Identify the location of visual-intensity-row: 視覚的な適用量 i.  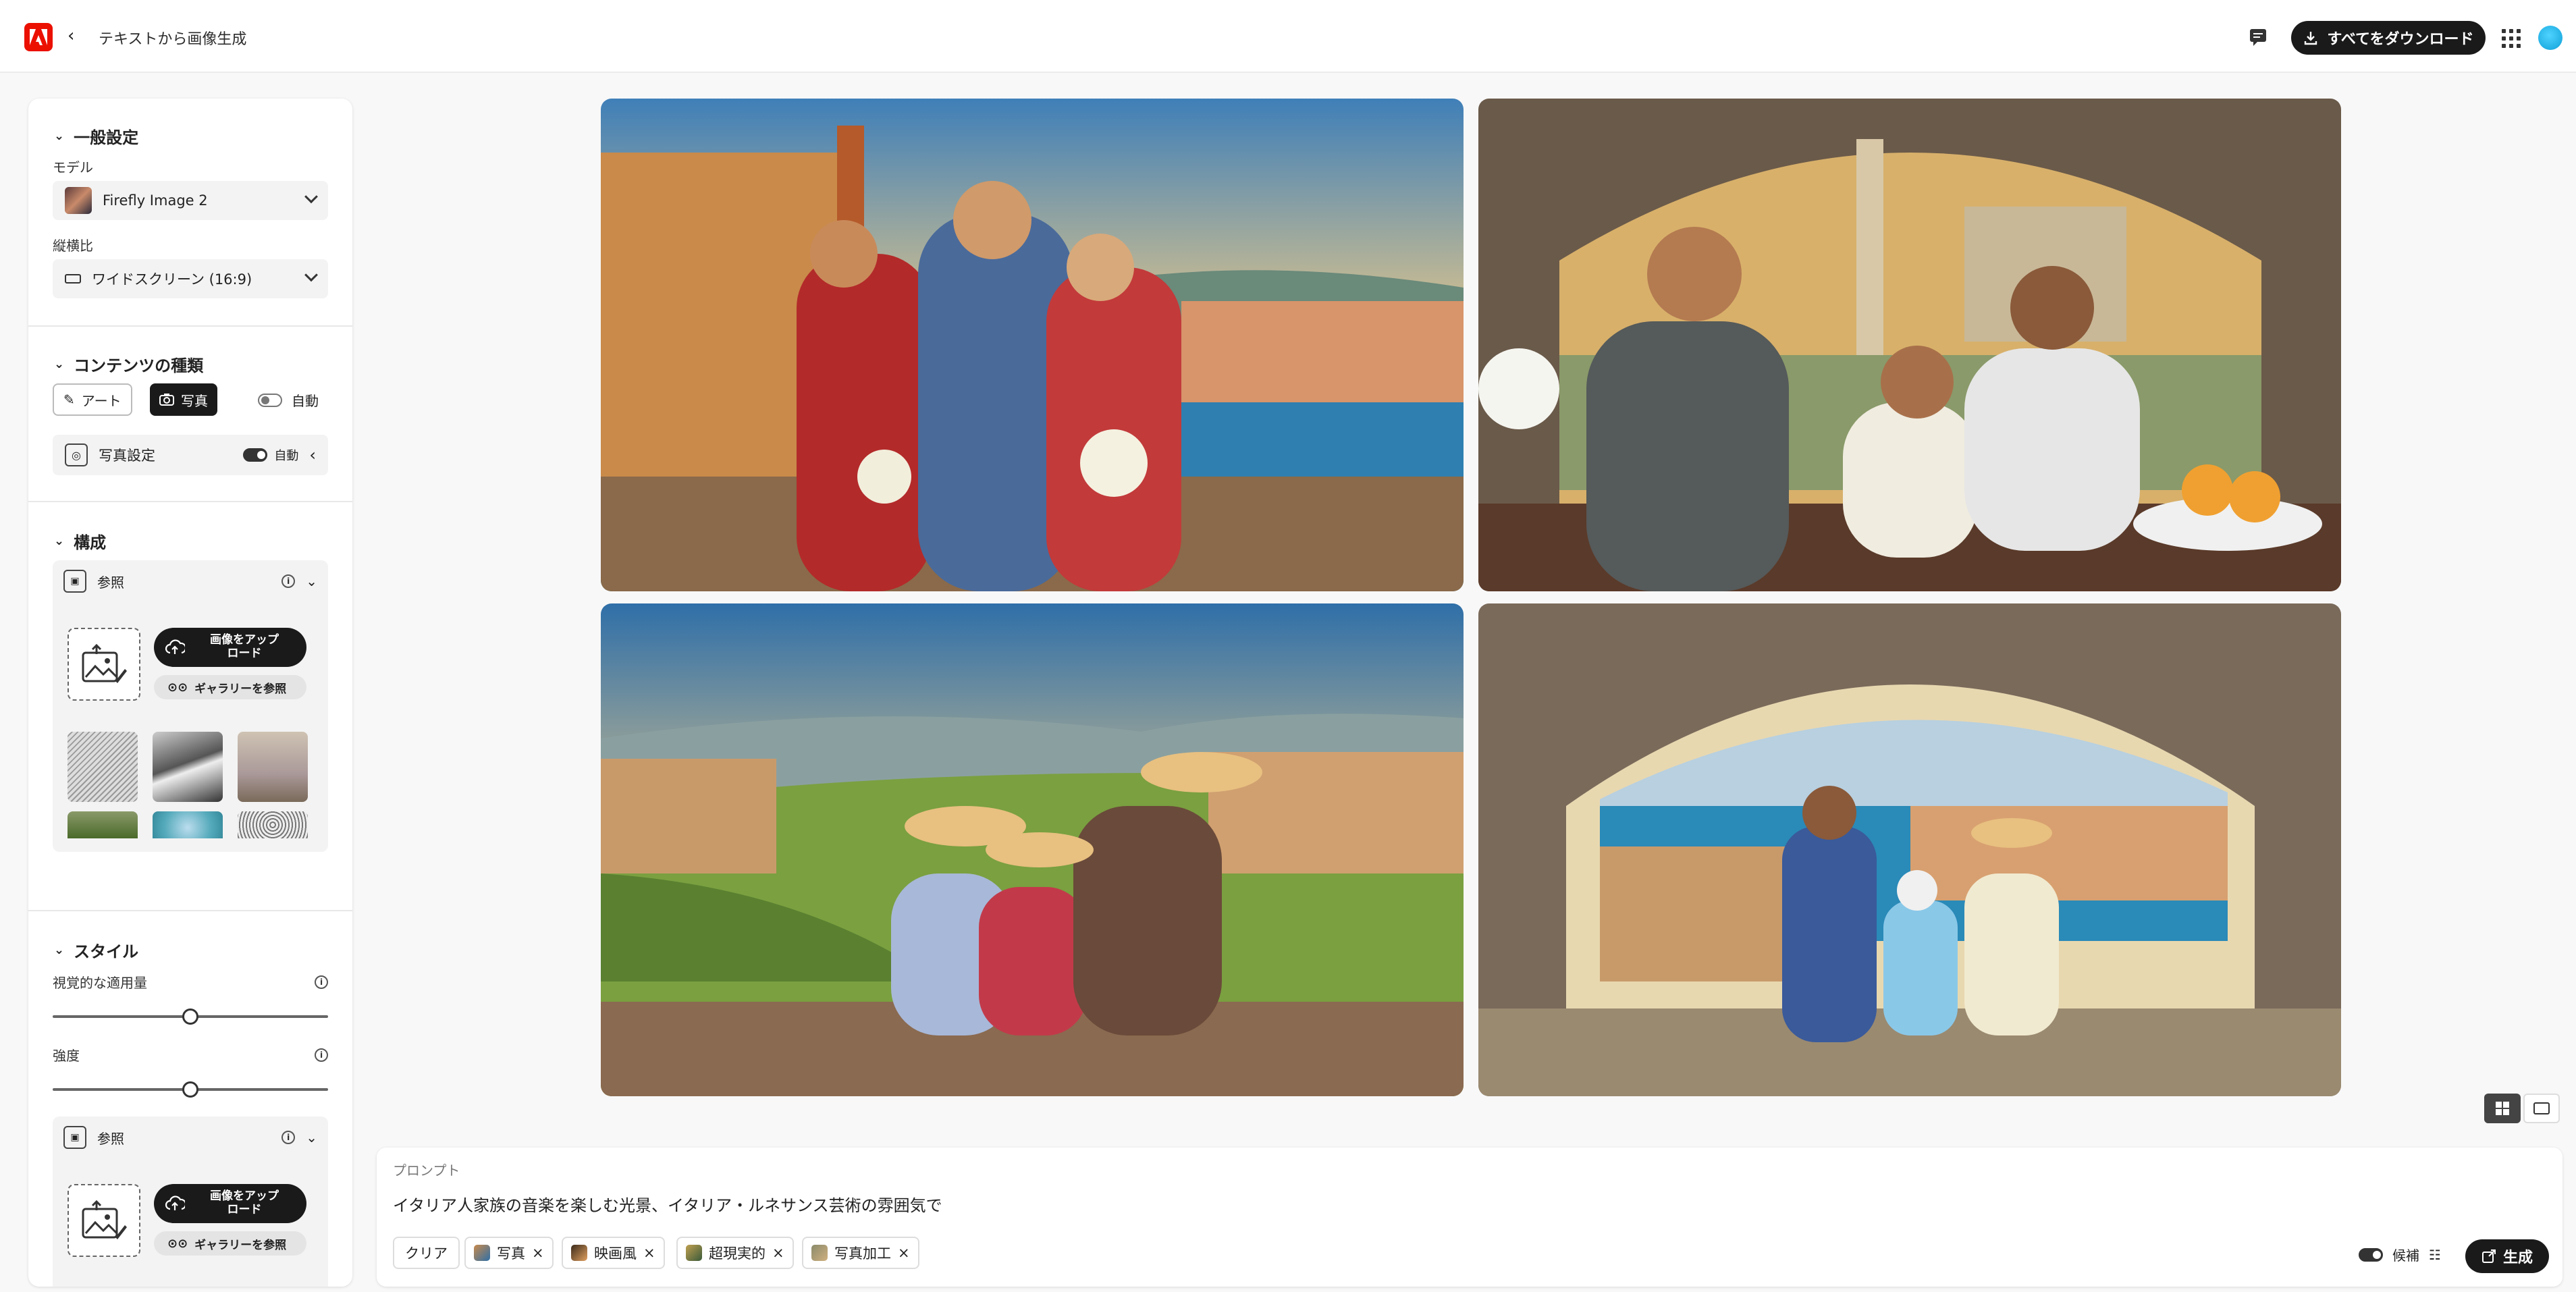
(190, 982).